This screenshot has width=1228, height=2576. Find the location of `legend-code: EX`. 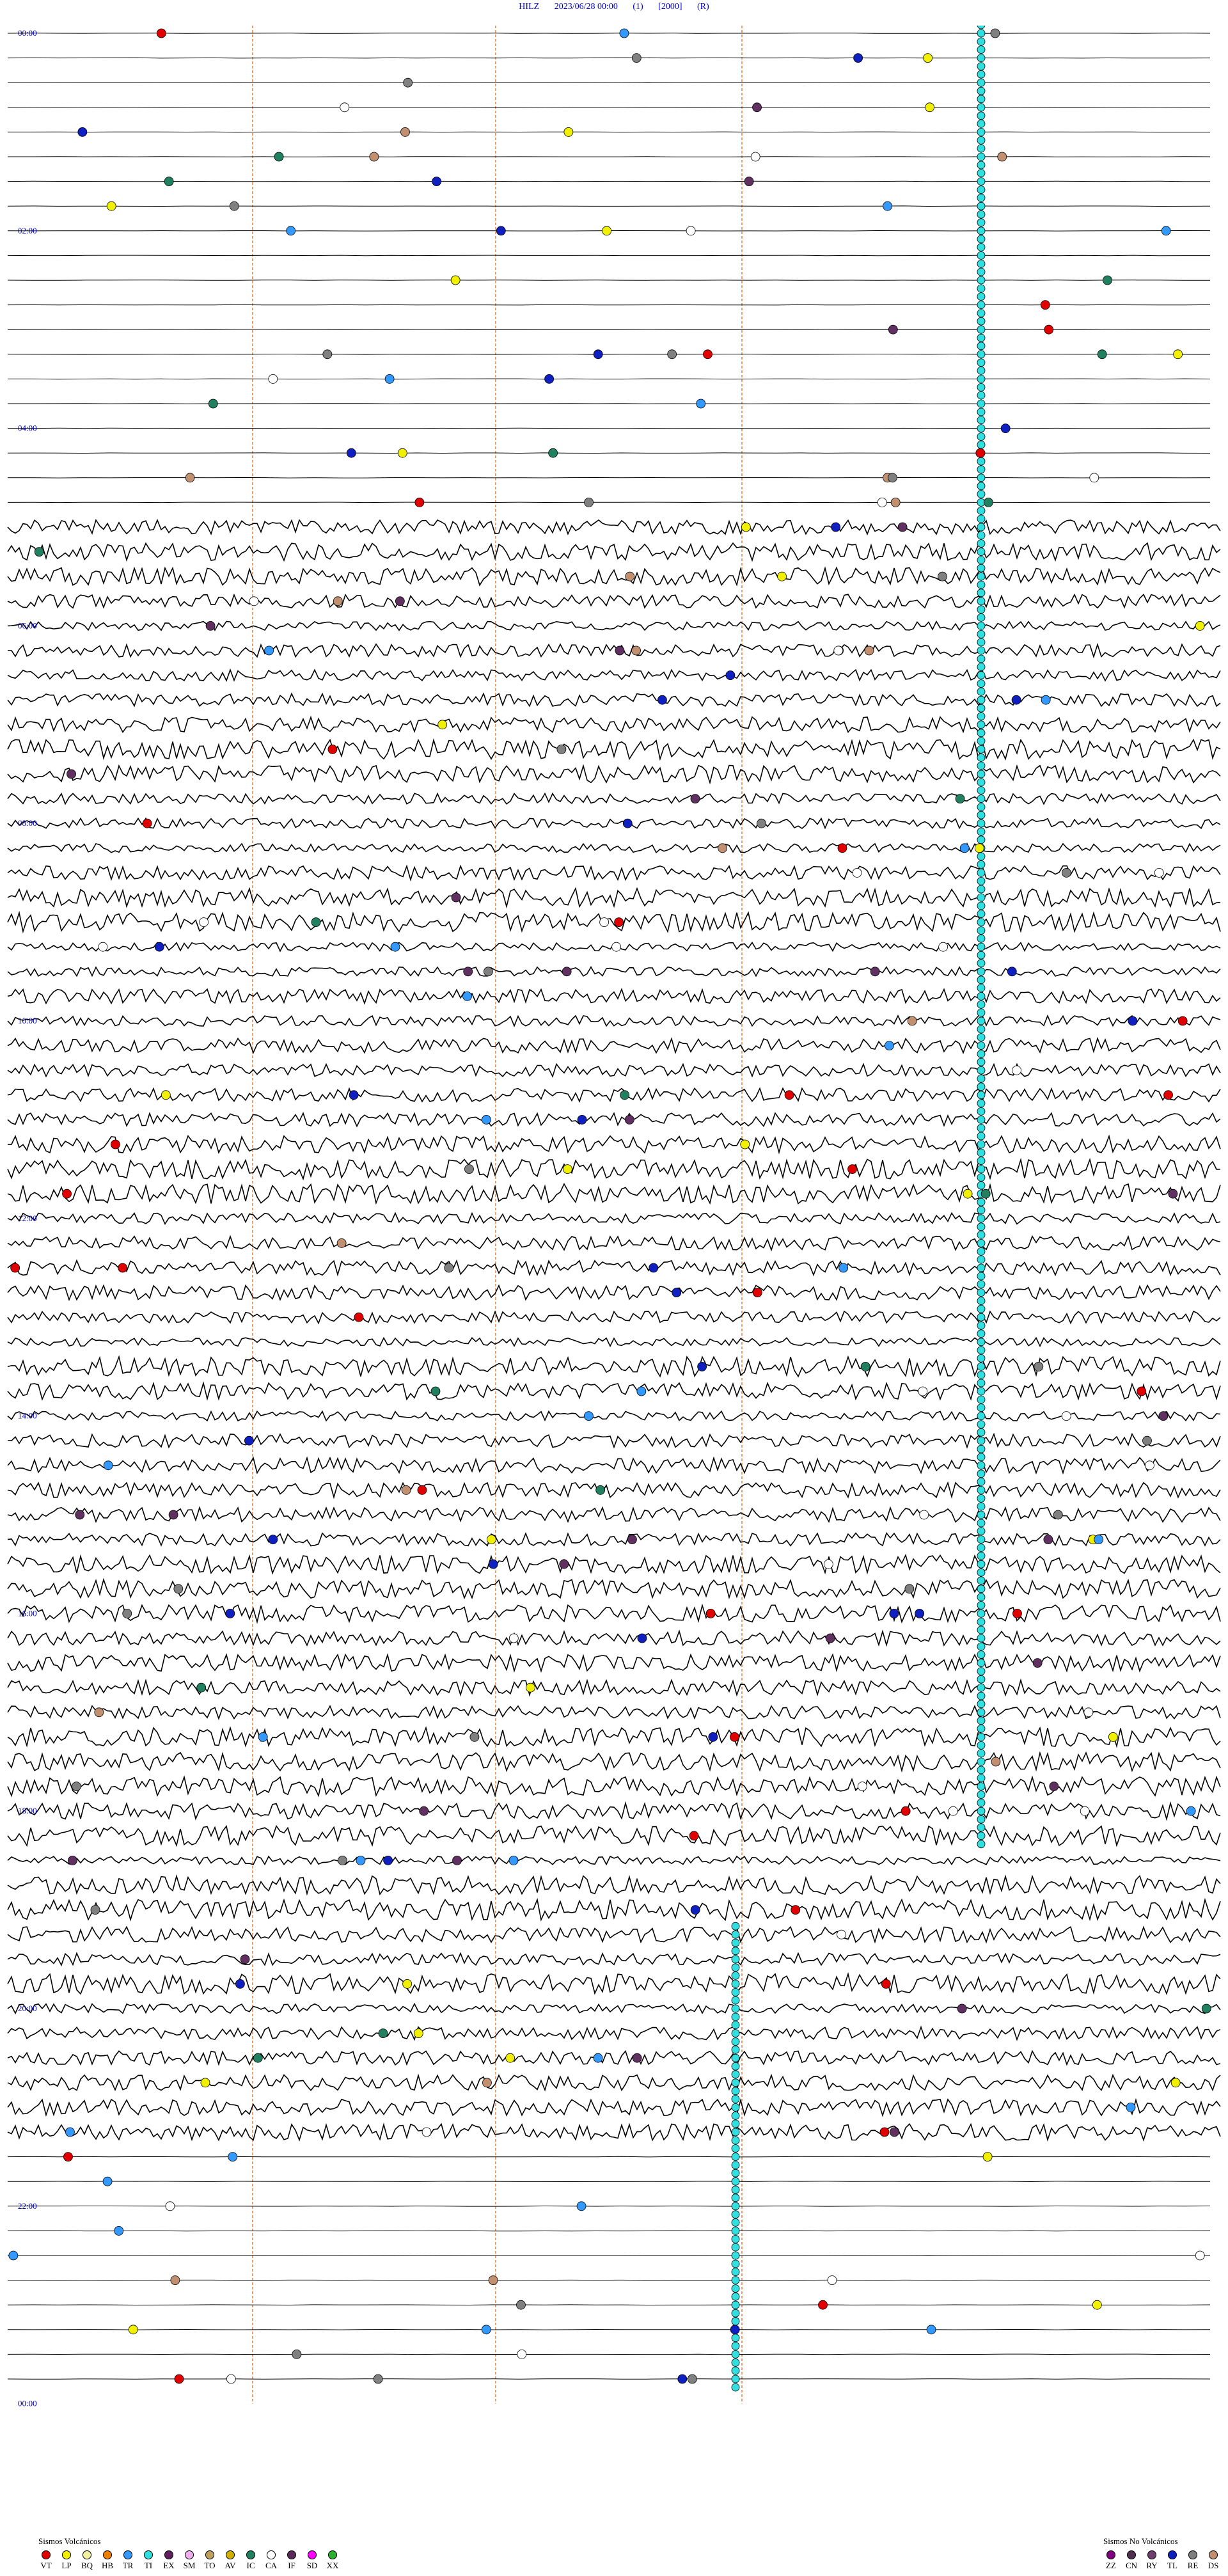

legend-code: EX is located at coordinates (169, 2565).